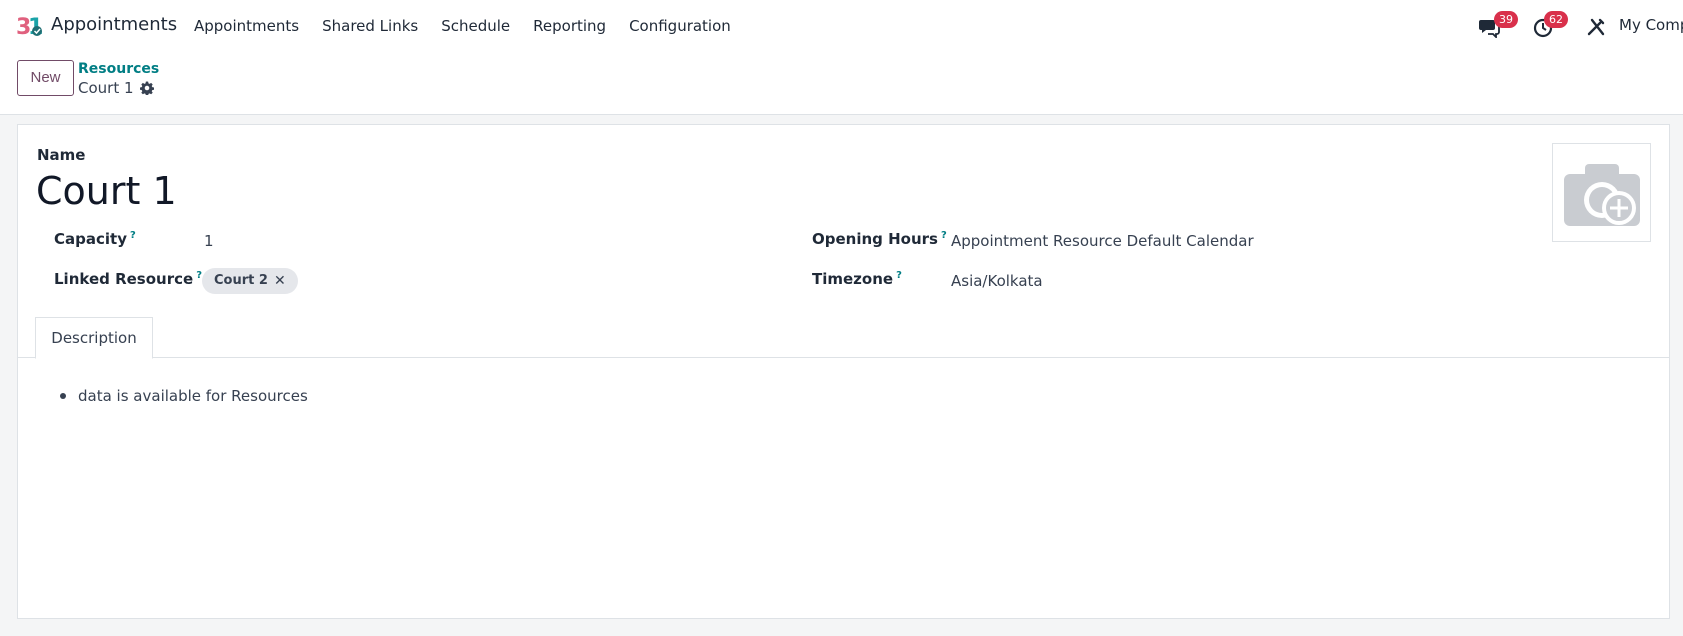 Image resolution: width=1683 pixels, height=636 pixels. What do you see at coordinates (280, 281) in the screenshot?
I see `remove-tag-icon: ✕` at bounding box center [280, 281].